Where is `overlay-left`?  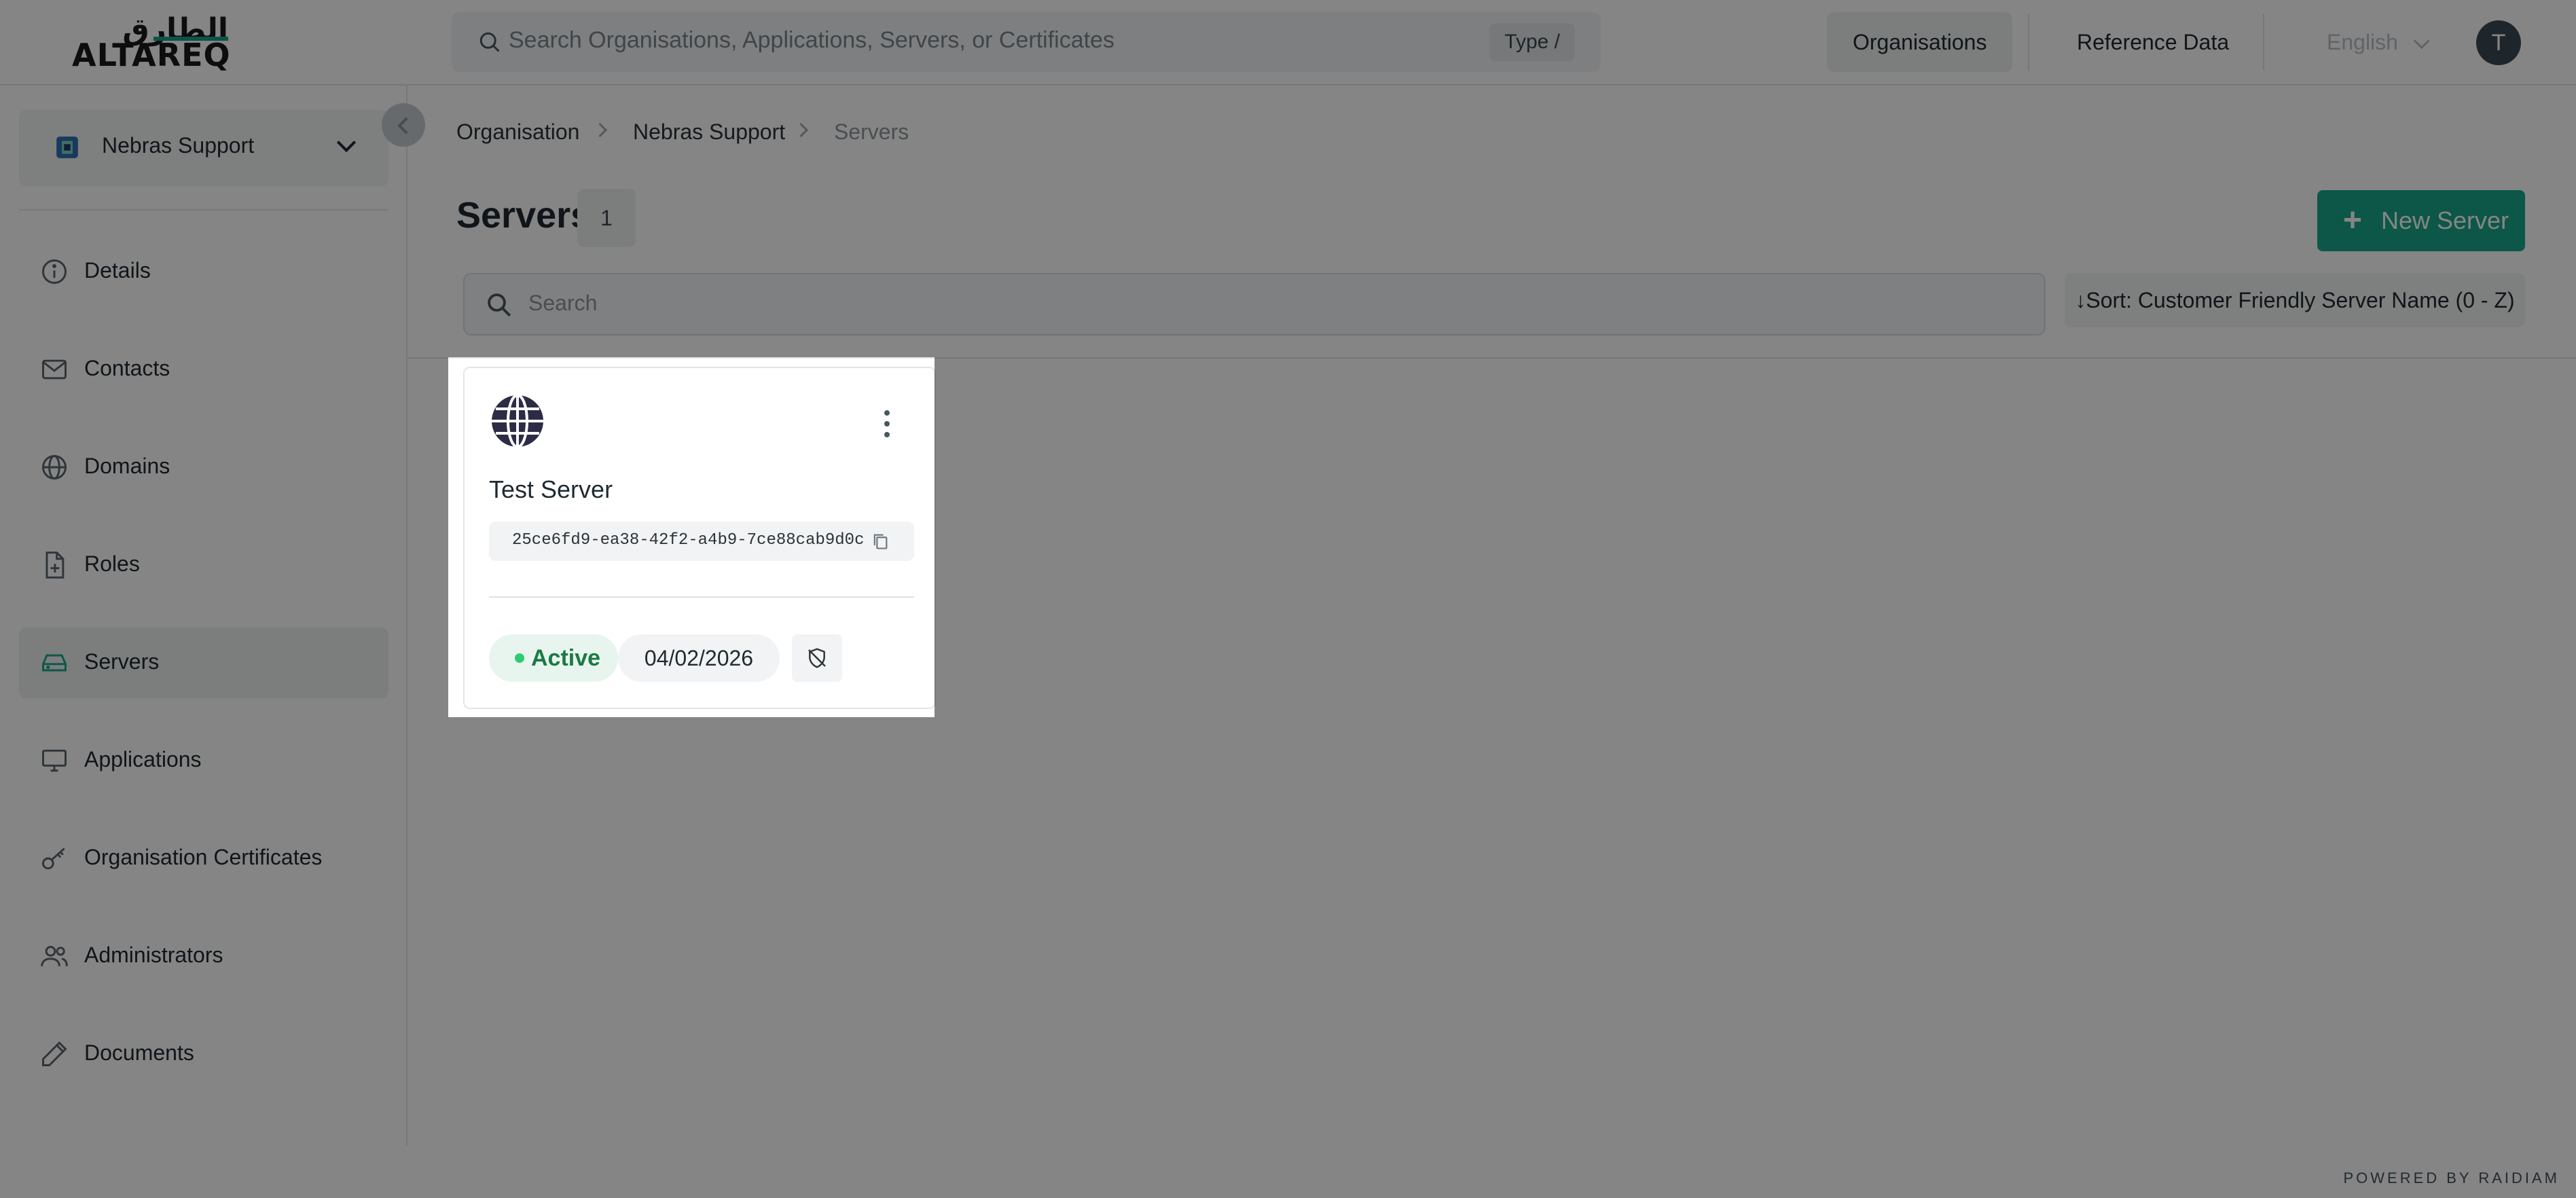
overlay-left is located at coordinates (224, 537).